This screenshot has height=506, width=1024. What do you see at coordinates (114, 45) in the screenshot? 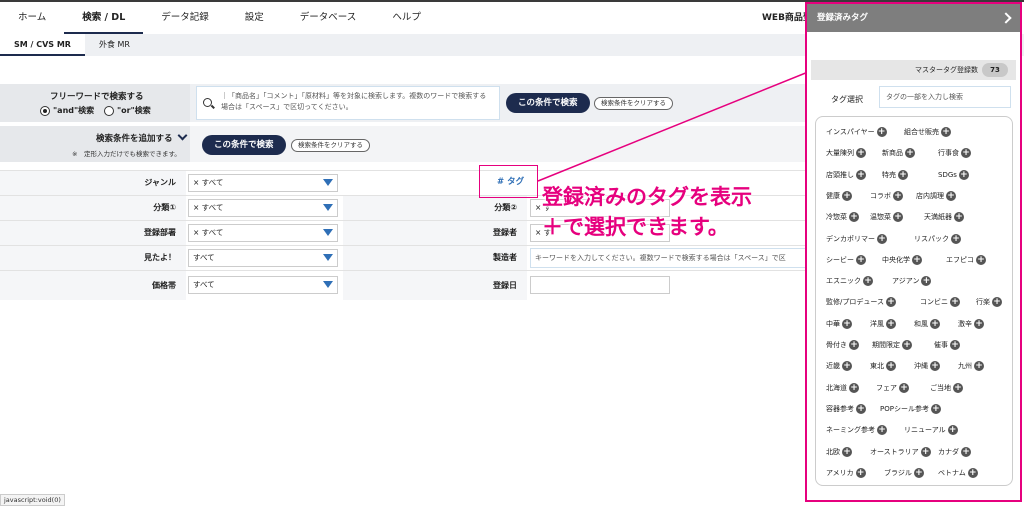
I see `subtab-gaishoku-mr: 外食 MR` at bounding box center [114, 45].